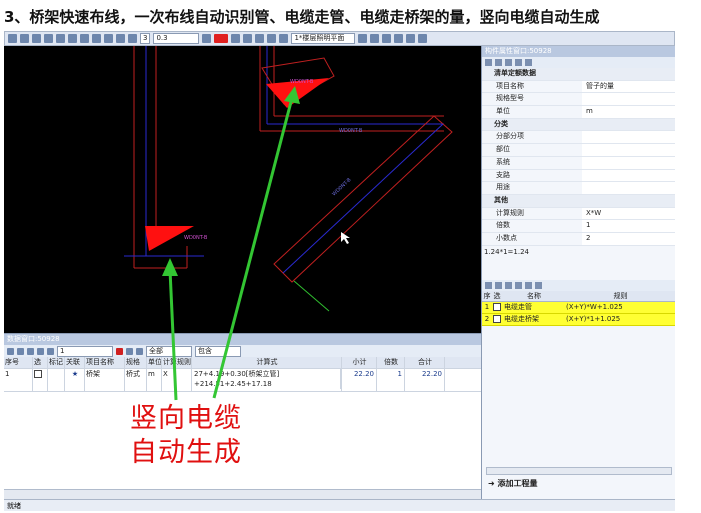  Describe the element at coordinates (129, 351) in the screenshot. I see `export-icon` at that location.